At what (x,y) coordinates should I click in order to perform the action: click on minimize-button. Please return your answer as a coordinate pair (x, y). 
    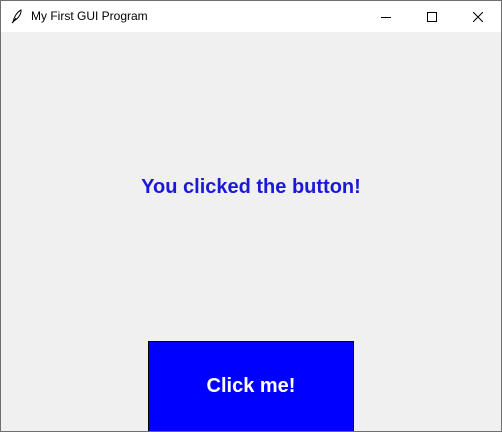
    Looking at the image, I should click on (386, 16).